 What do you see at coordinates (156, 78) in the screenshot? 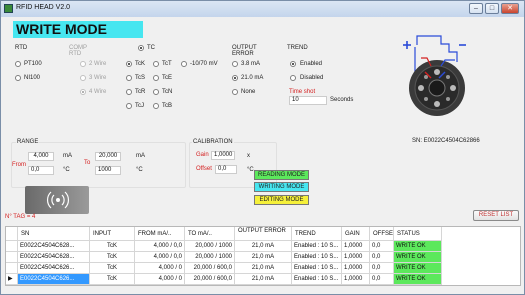
I see `tce-radio` at bounding box center [156, 78].